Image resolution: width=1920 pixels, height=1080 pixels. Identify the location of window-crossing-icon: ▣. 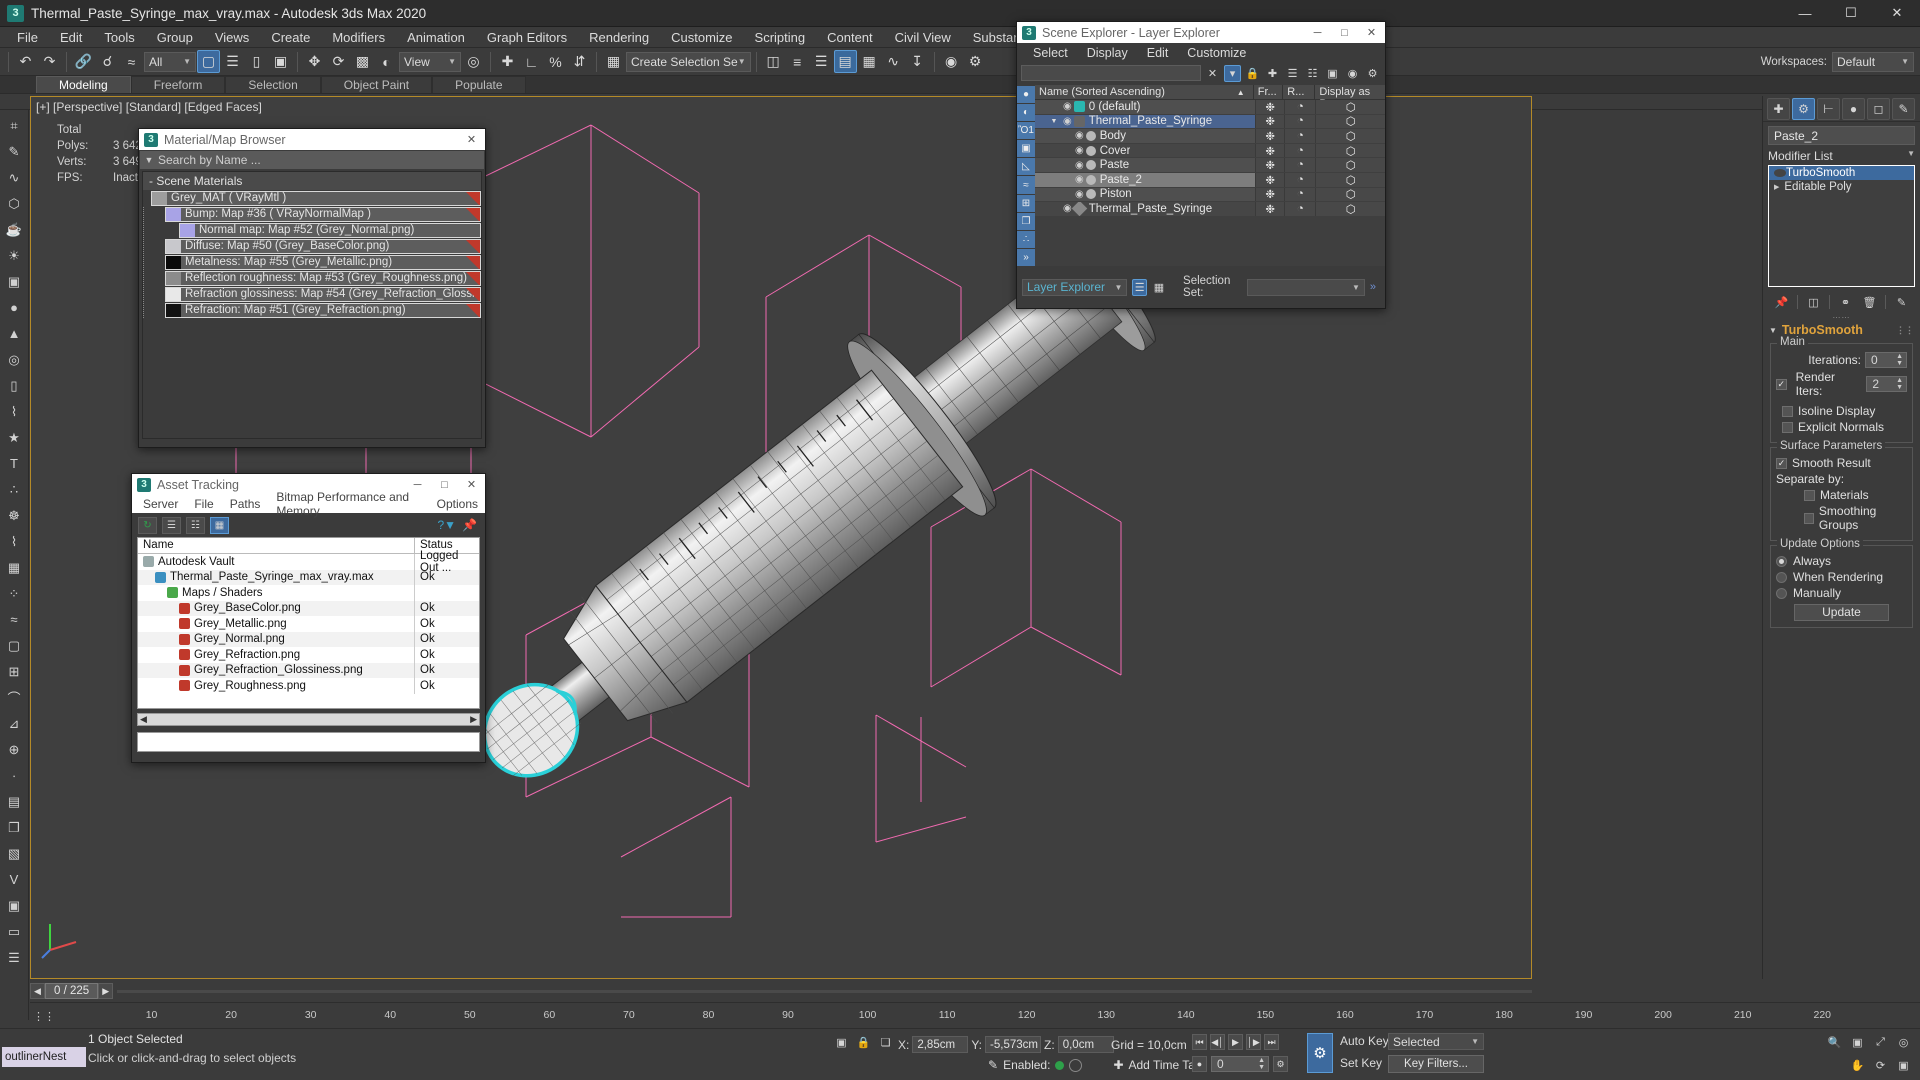
(280, 61).